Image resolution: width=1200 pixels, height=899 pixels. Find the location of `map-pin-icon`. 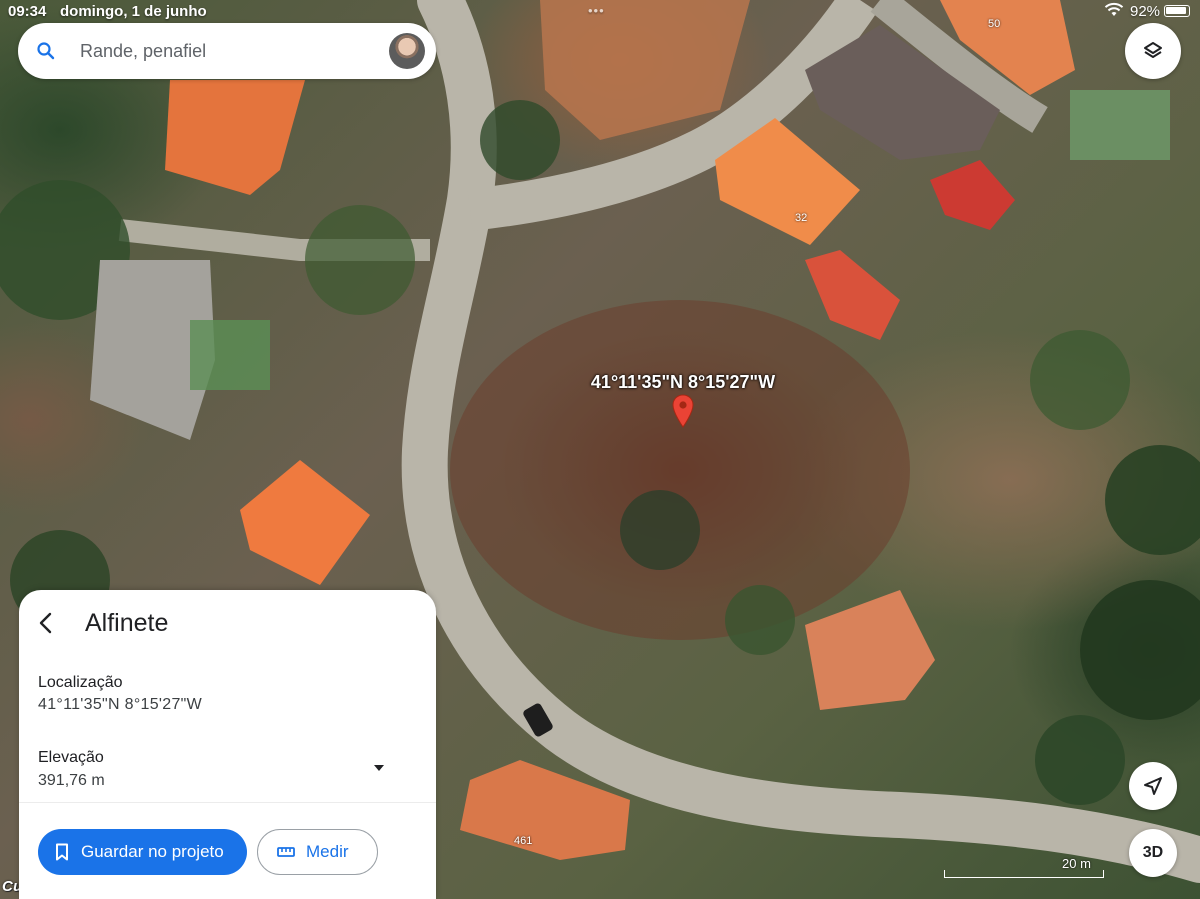

map-pin-icon is located at coordinates (683, 411).